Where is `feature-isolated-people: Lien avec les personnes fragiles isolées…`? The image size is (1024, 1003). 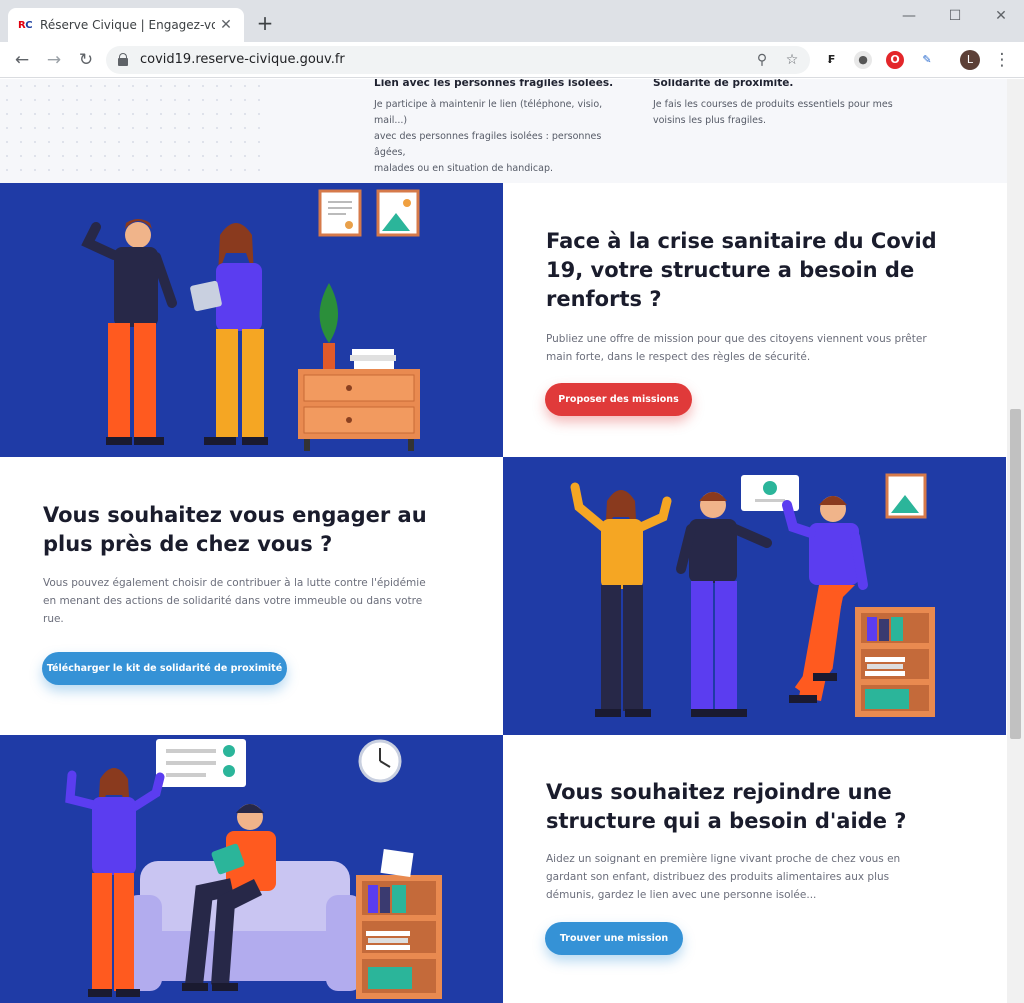 feature-isolated-people: Lien avec les personnes fragiles isolées… is located at coordinates (504, 128).